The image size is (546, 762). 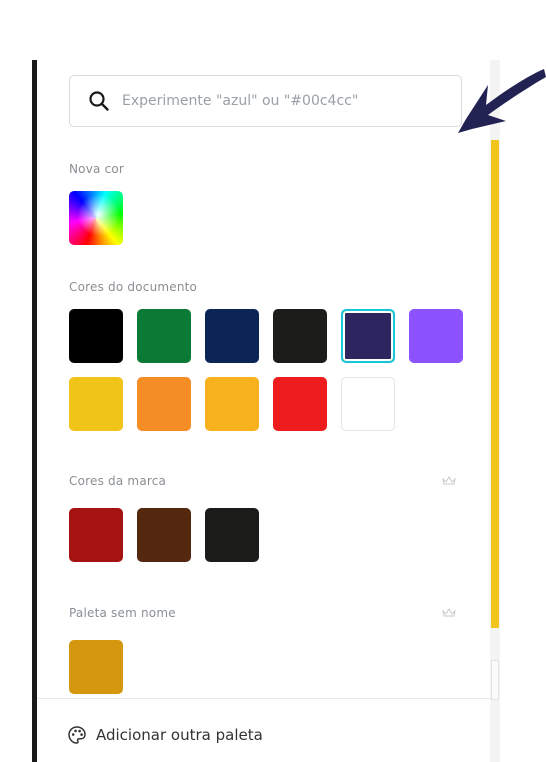 I want to click on search-icon, so click(x=99, y=101).